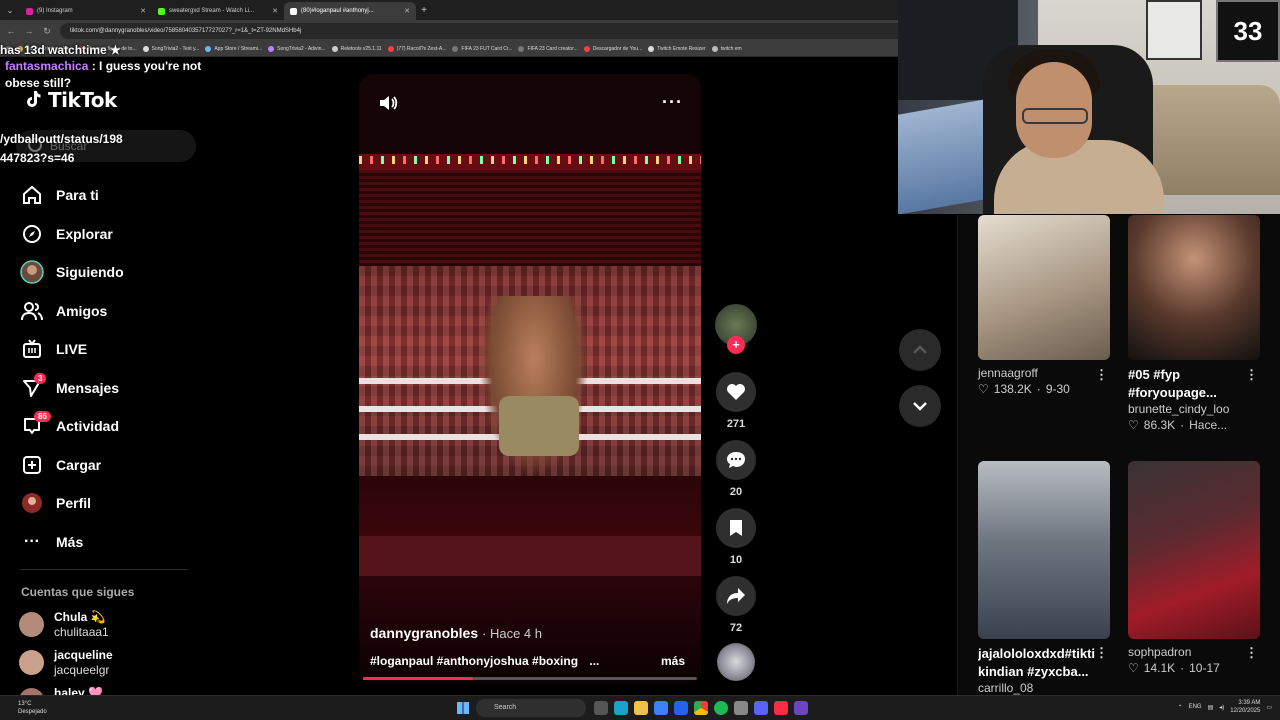 The image size is (1280, 720). Describe the element at coordinates (1089, 107) in the screenshot. I see `streamer-webcam: 33` at that location.